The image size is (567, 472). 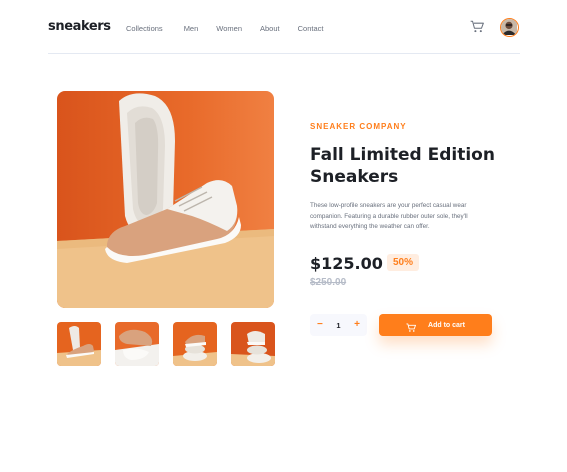 What do you see at coordinates (346, 263) in the screenshot?
I see `current-price: $125.00` at bounding box center [346, 263].